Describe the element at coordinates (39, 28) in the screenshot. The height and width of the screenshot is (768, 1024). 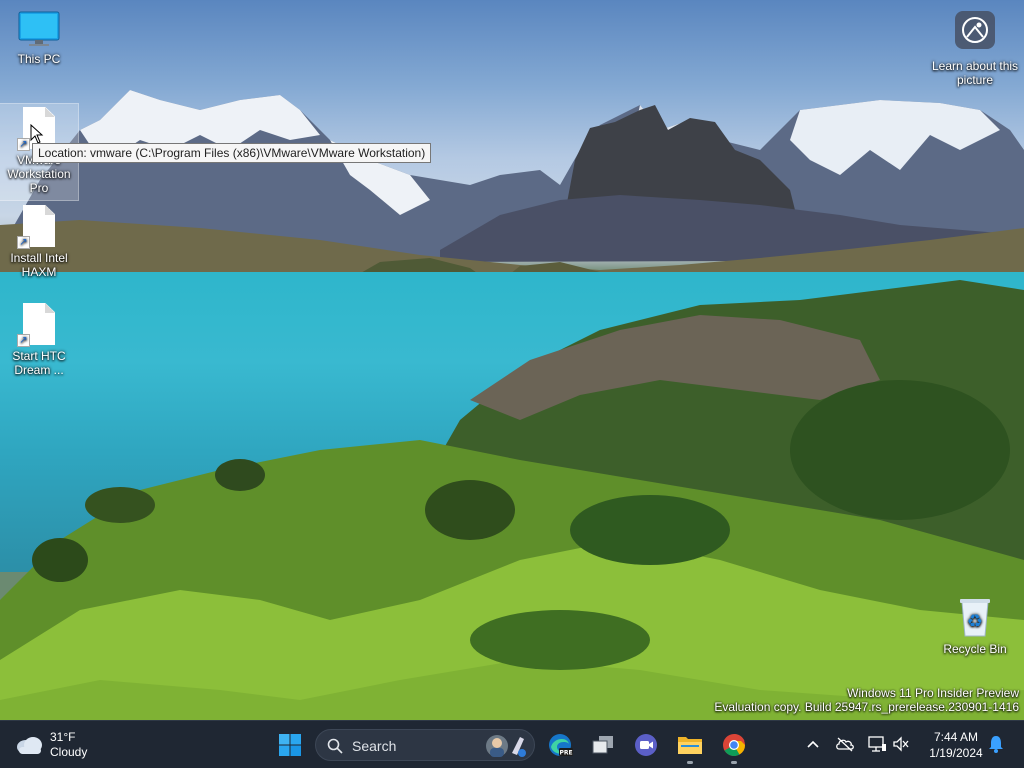
I see `monitor-icon` at that location.